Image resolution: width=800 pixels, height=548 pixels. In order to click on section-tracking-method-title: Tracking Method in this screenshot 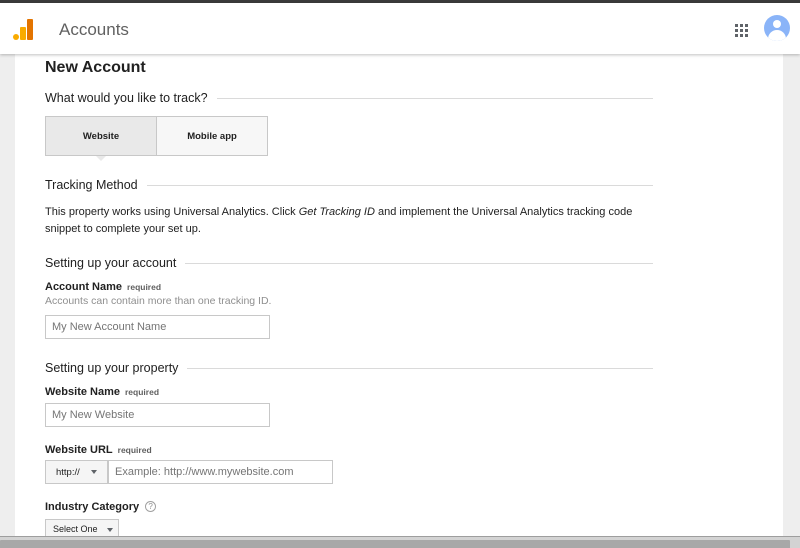, I will do `click(91, 185)`.